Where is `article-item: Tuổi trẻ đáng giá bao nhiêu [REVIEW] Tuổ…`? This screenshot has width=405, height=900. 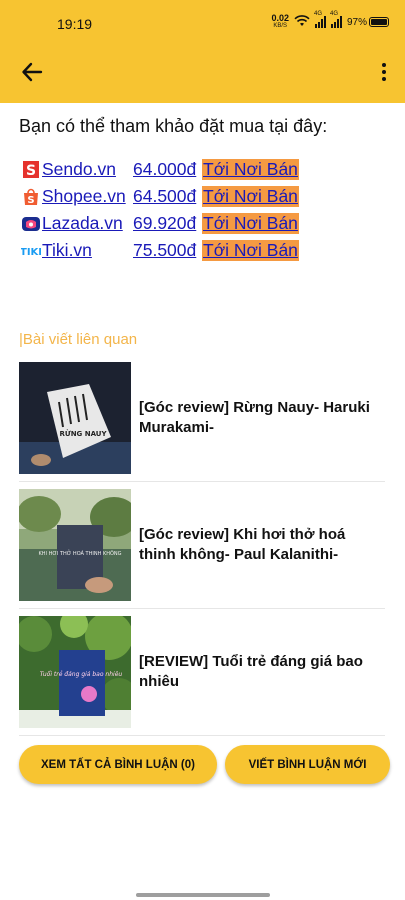
article-item: Tuổi trẻ đáng giá bao nhiêu [REVIEW] Tuổ… is located at coordinates (202, 672).